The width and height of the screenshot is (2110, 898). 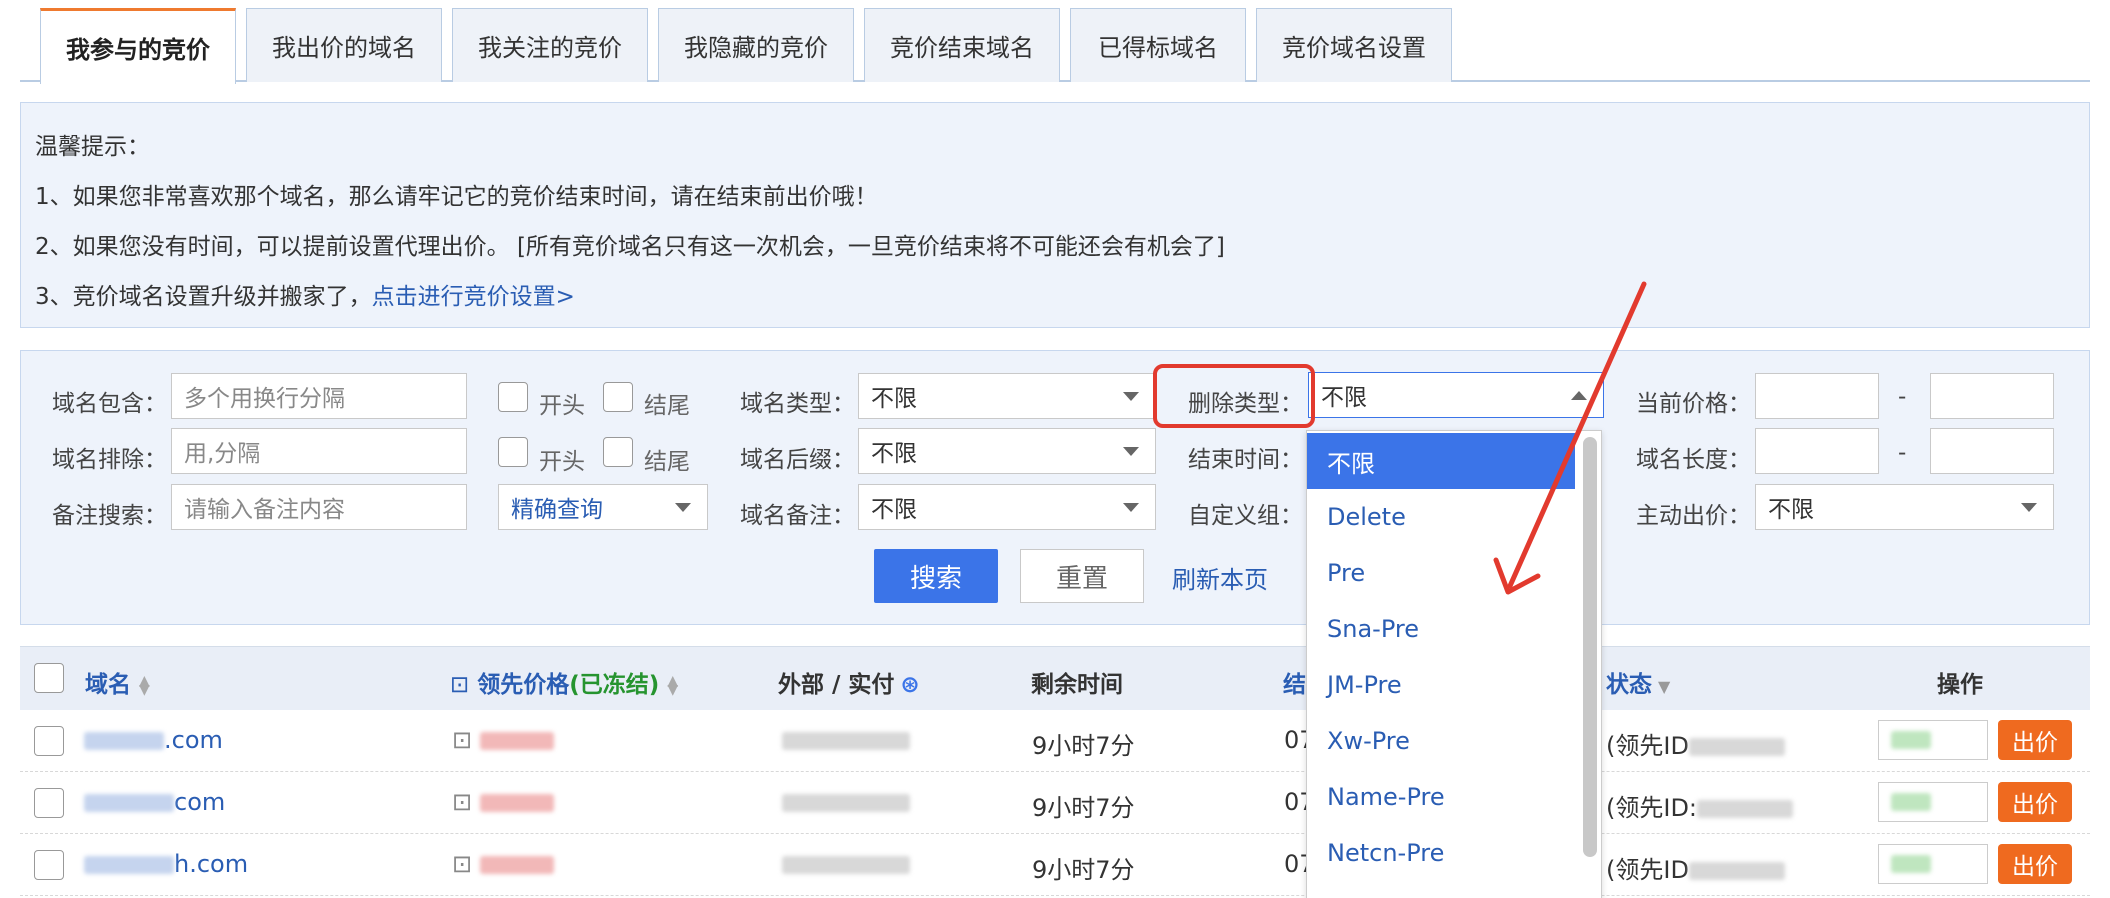 What do you see at coordinates (910, 685) in the screenshot?
I see `currency-icon: ⊛` at bounding box center [910, 685].